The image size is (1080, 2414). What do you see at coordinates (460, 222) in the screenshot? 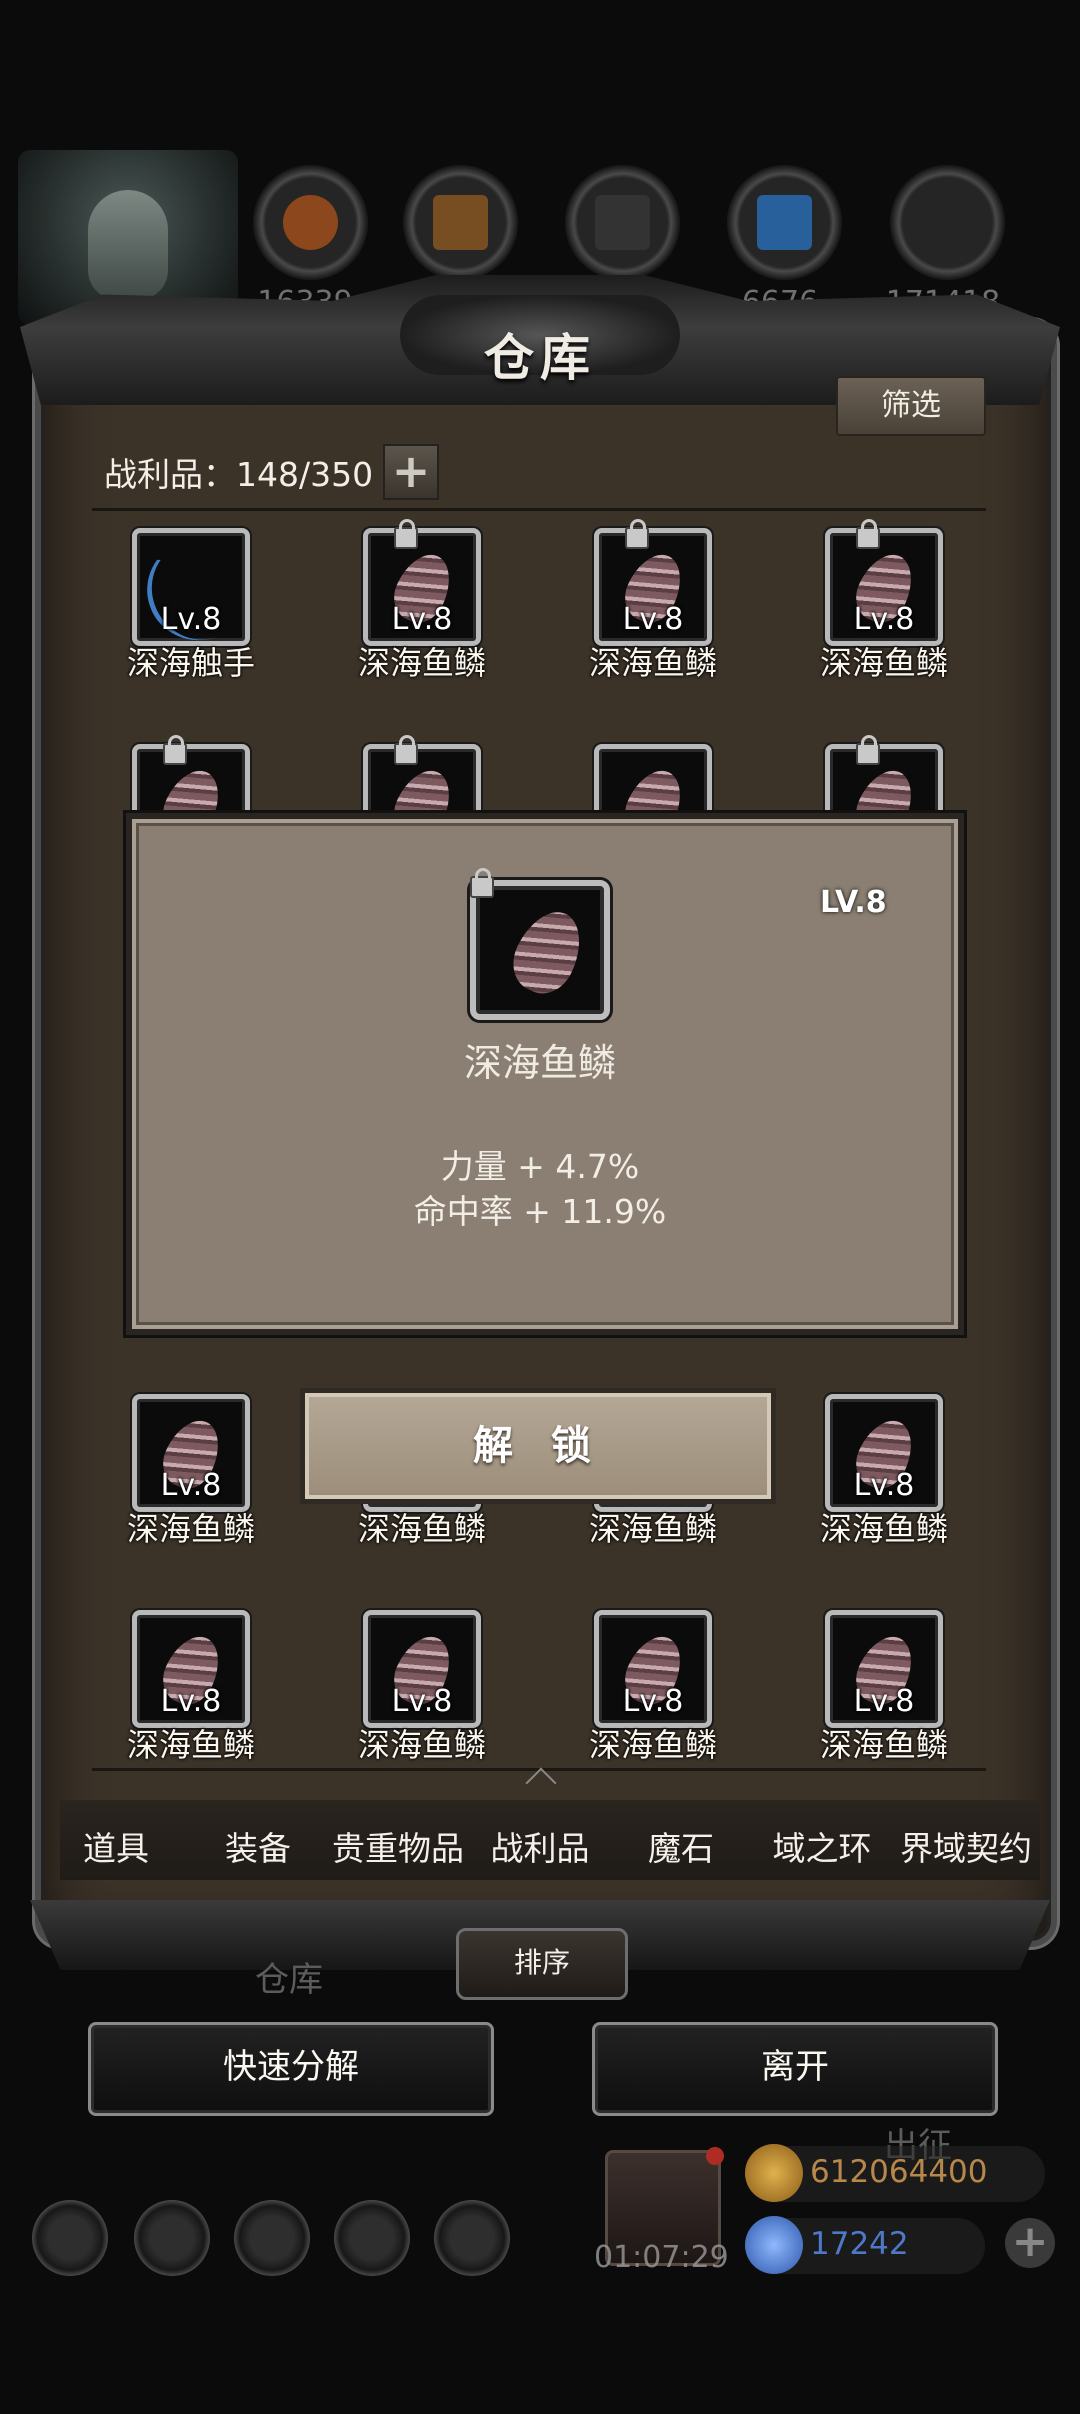
I see `wood-resource-icon` at bounding box center [460, 222].